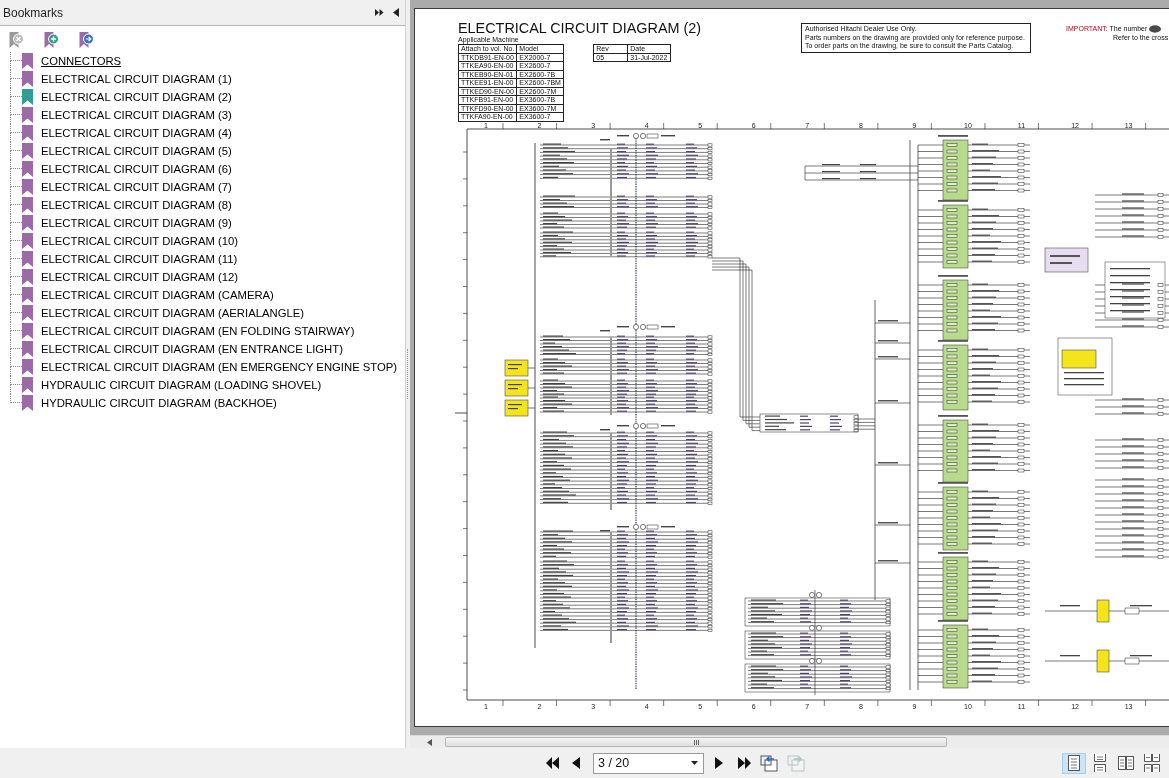  Describe the element at coordinates (159, 403) in the screenshot. I see `bookmark-item: HYDRAULIC CIRCUIT DIAGRAM (BACKHOE)` at that location.